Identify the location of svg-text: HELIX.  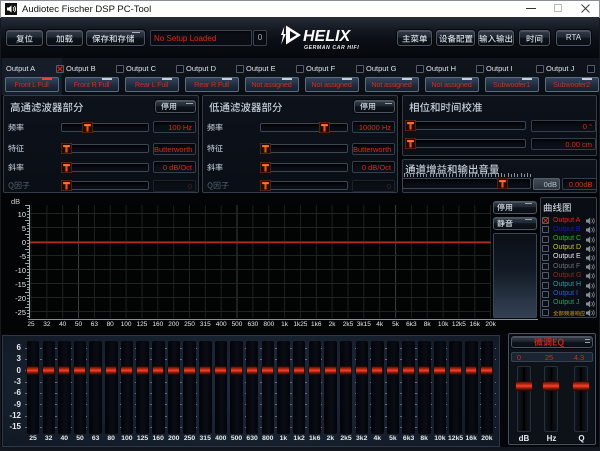
(327, 36).